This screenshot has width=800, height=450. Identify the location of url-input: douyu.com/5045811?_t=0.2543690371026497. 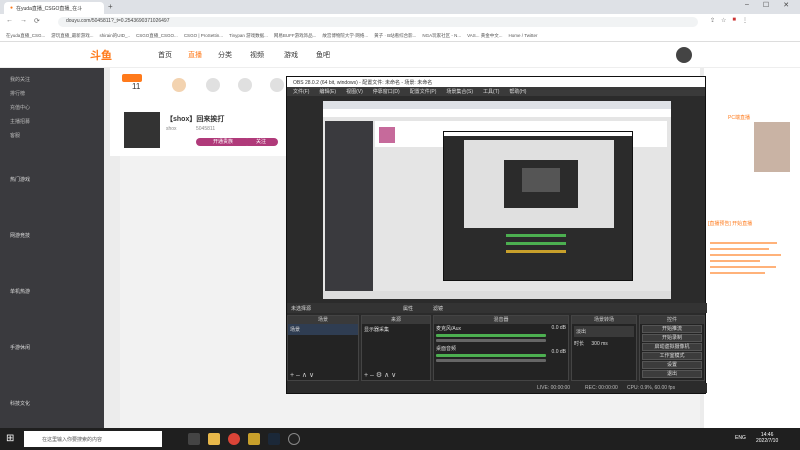
(378, 22).